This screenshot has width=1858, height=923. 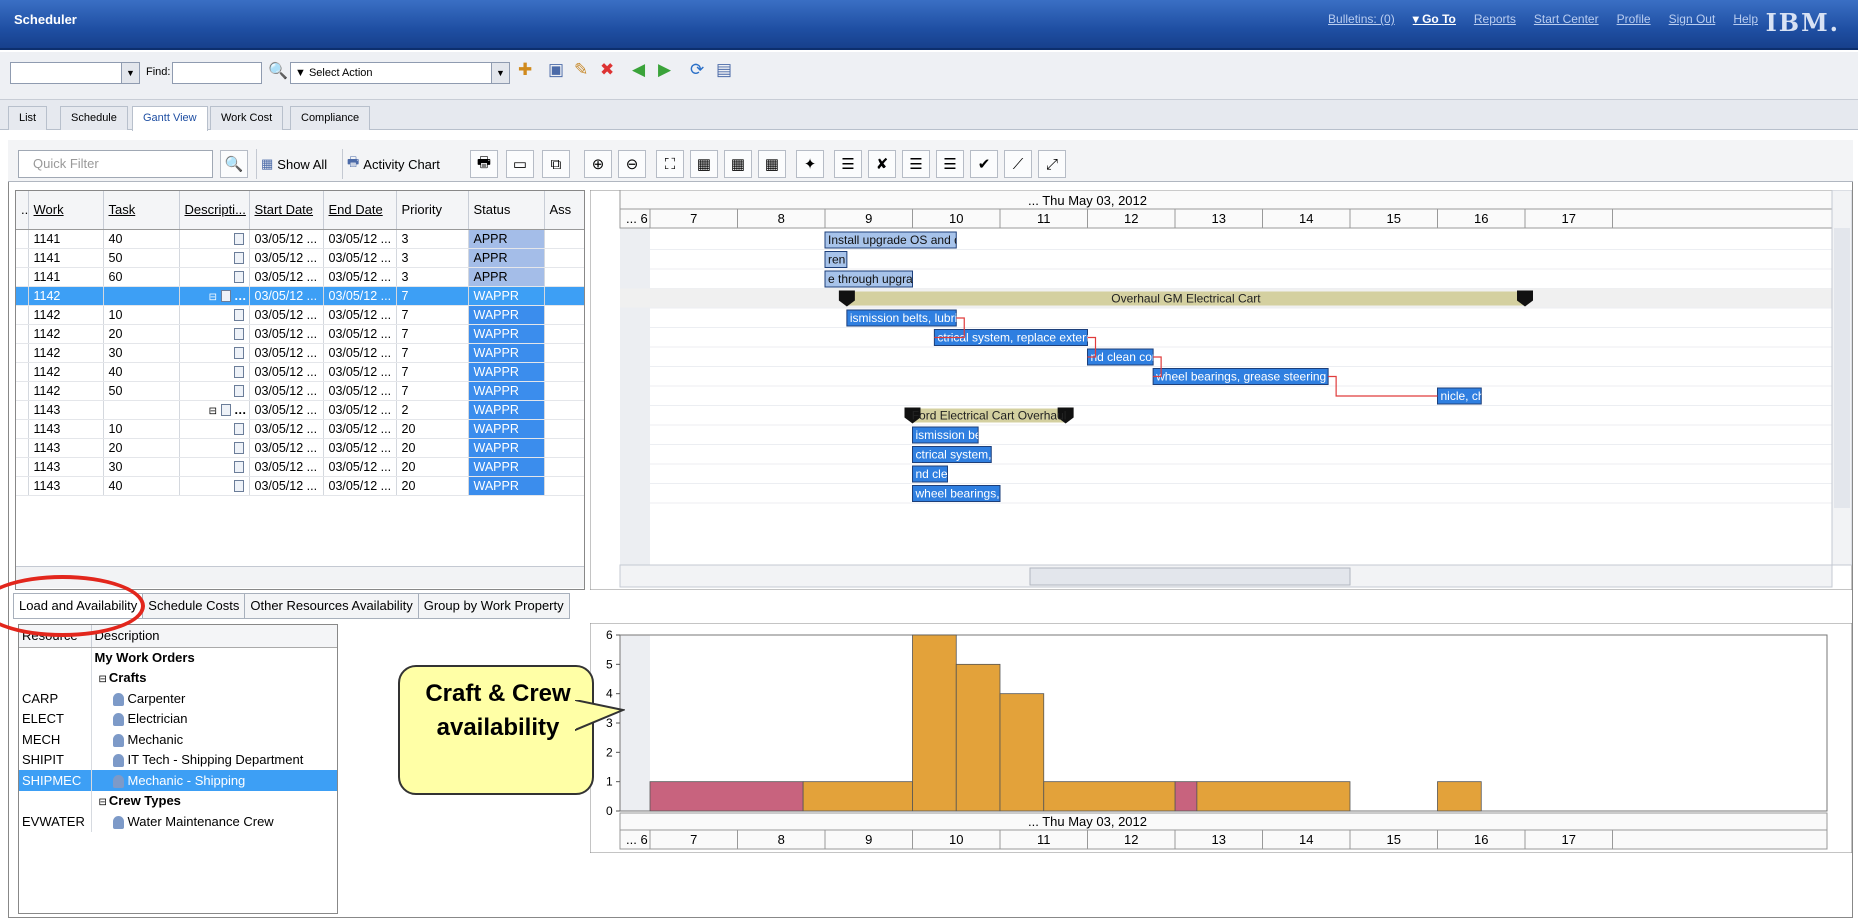 What do you see at coordinates (724, 70) in the screenshot?
I see `window-icon: ▤` at bounding box center [724, 70].